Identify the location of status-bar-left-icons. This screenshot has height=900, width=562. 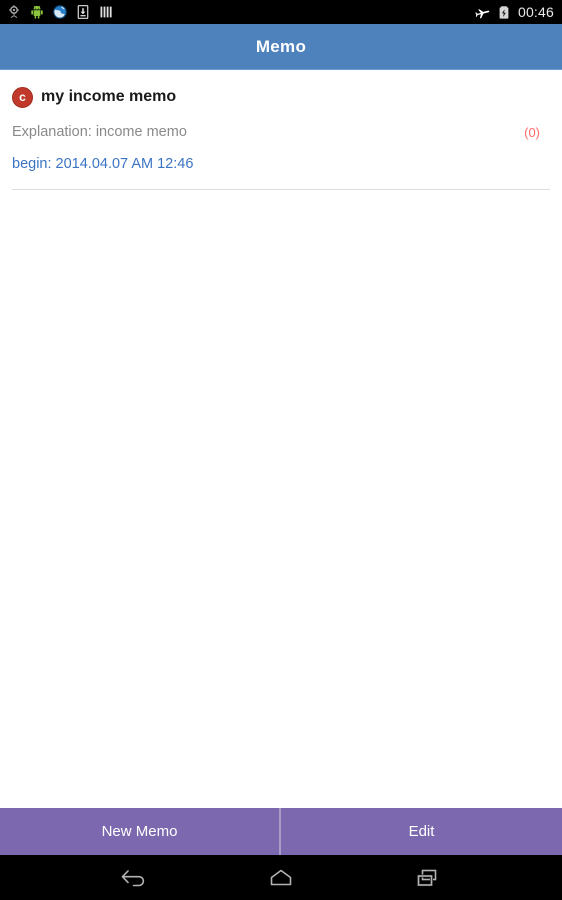
(60, 12).